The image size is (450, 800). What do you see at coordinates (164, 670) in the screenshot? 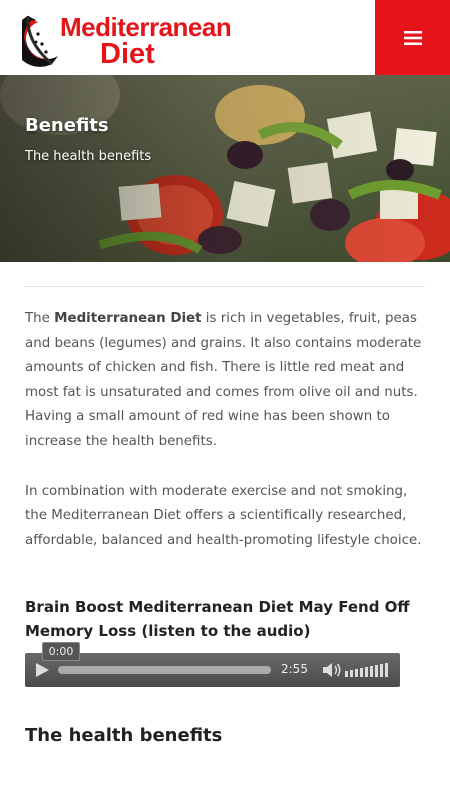
I see `audio-progress-track` at bounding box center [164, 670].